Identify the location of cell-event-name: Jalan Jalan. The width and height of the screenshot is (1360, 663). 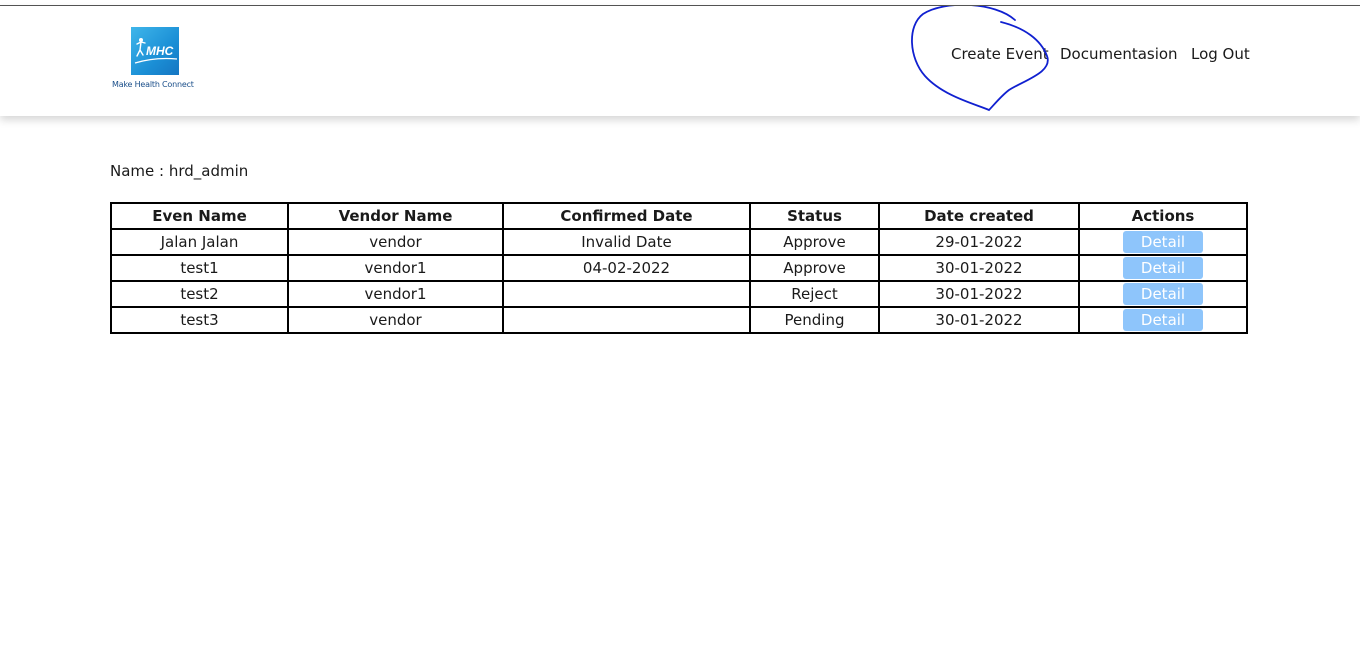
(199, 242).